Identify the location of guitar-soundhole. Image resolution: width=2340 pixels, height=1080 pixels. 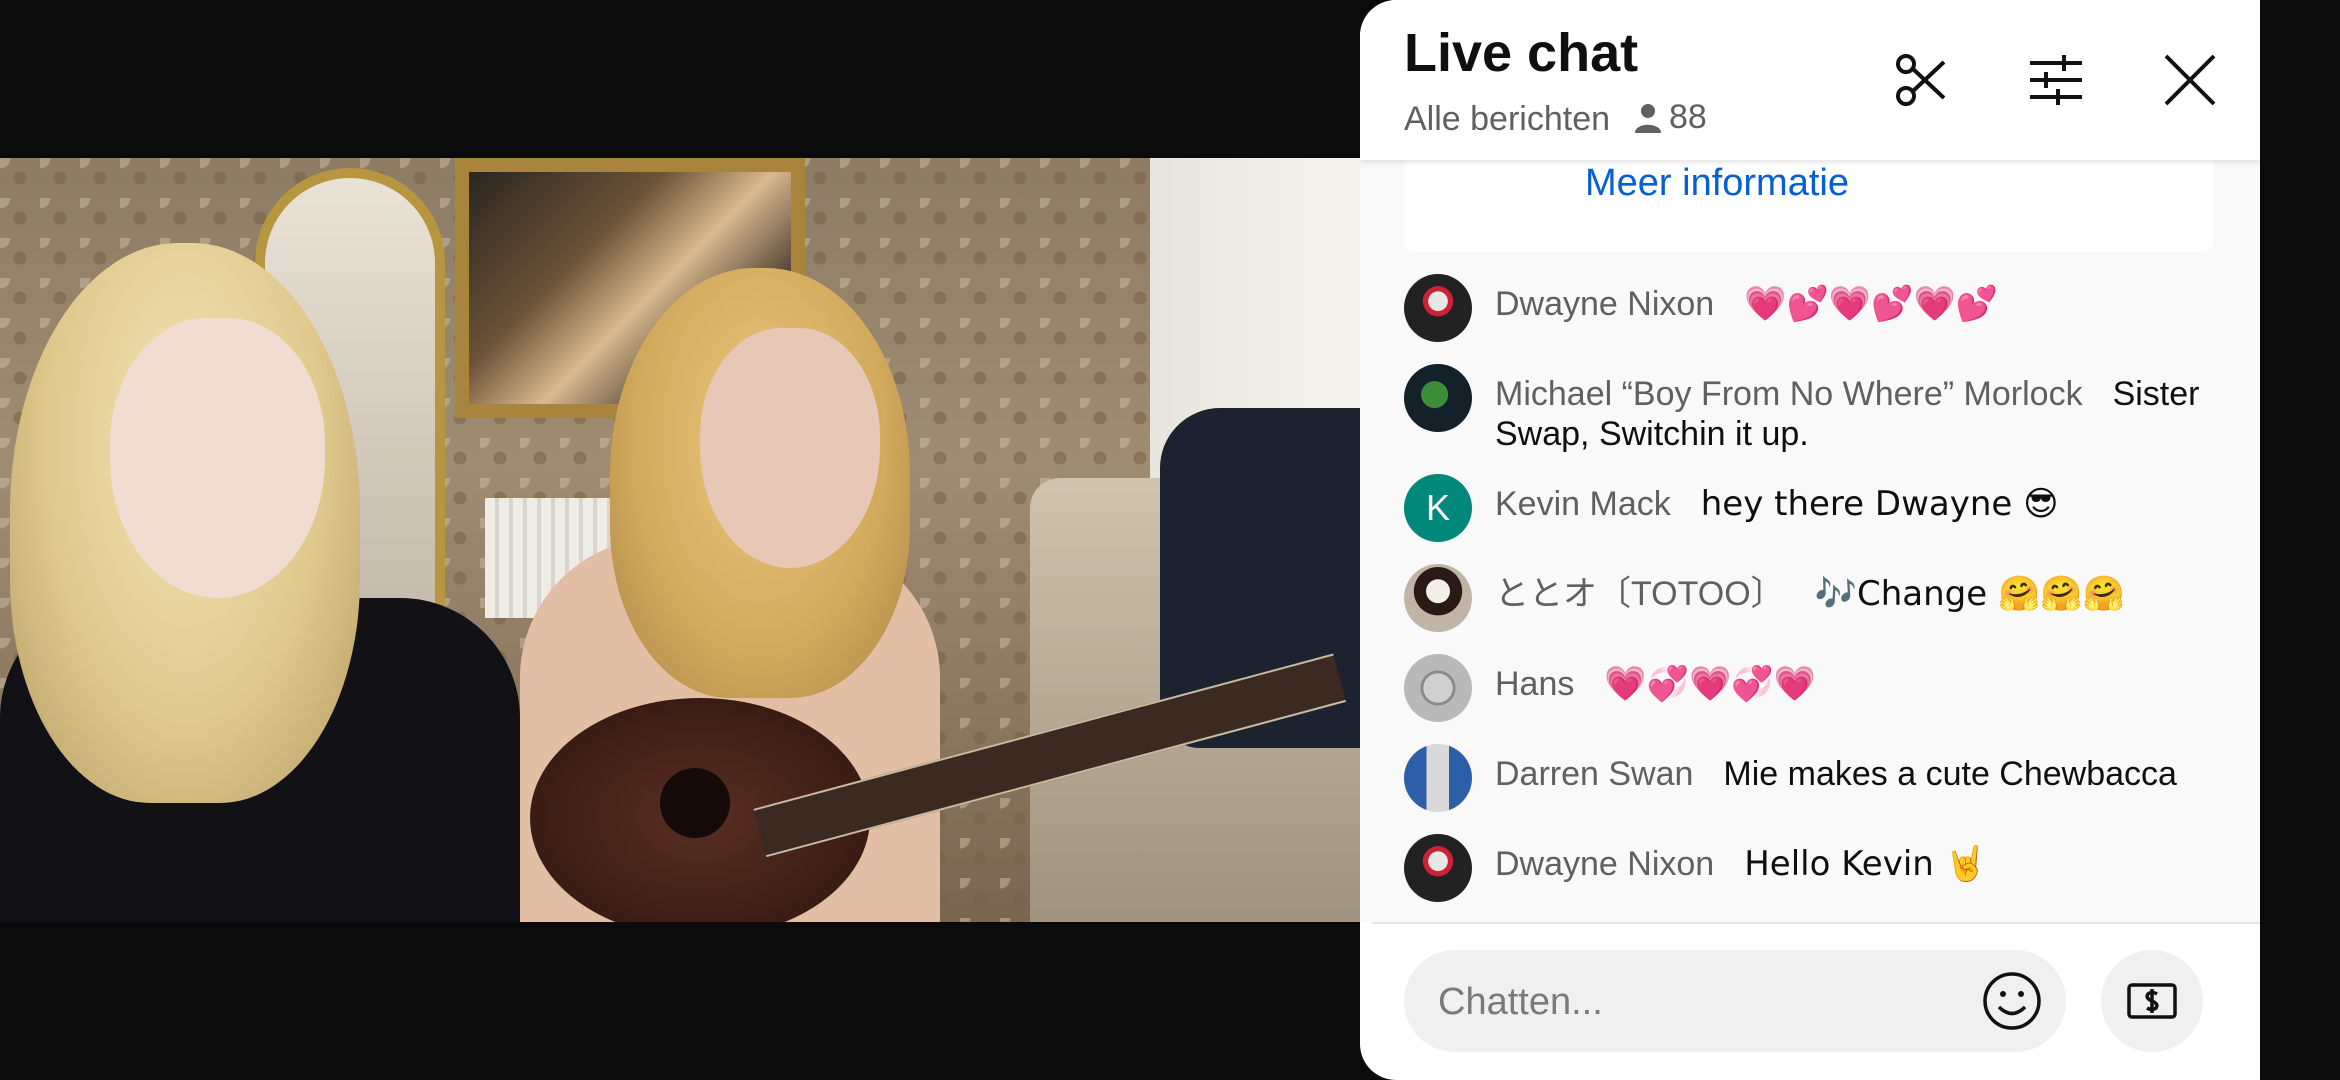
(695, 803).